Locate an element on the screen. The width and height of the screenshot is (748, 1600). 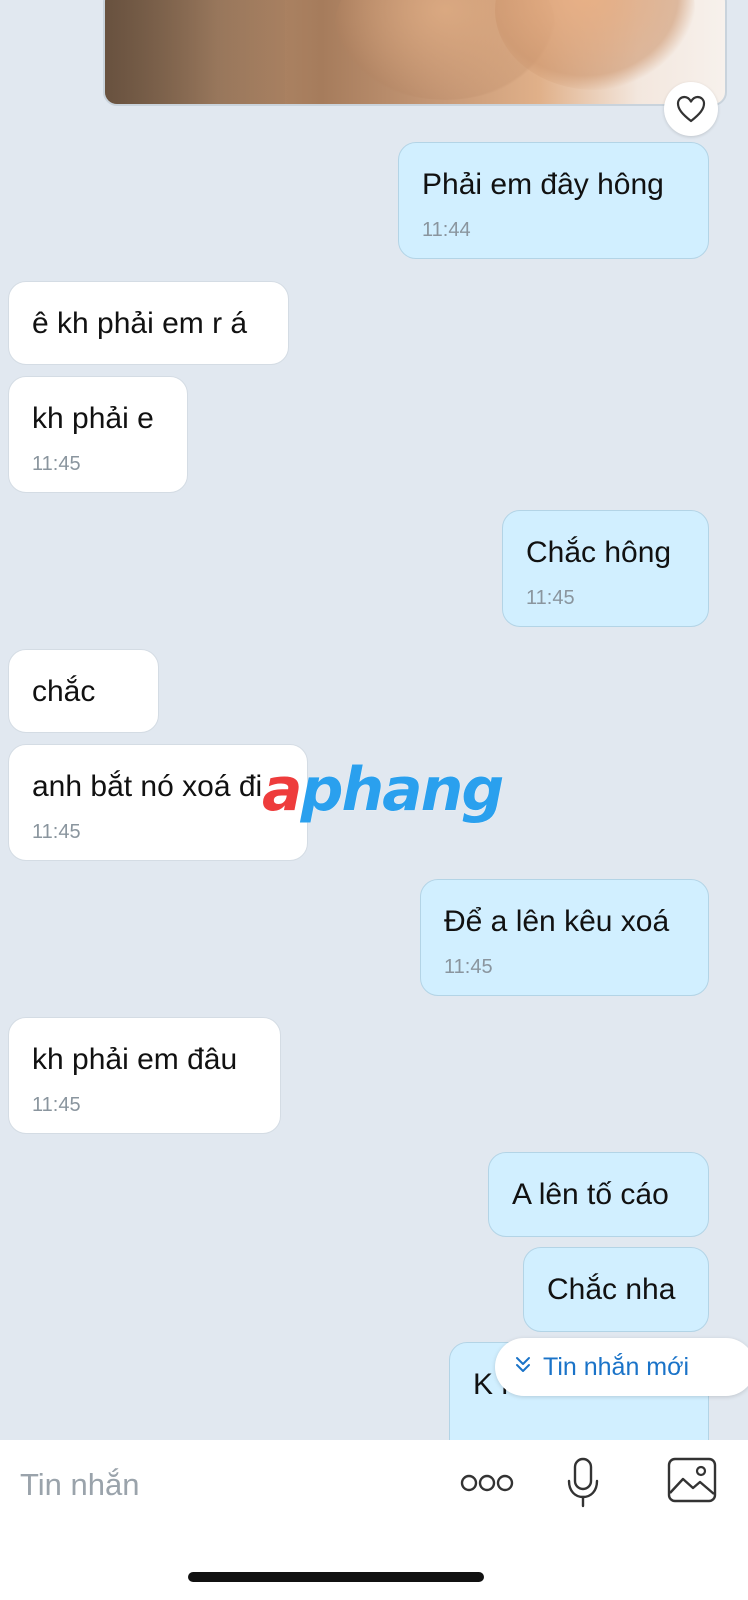
message-text: kh phải e is located at coordinates (93, 418).